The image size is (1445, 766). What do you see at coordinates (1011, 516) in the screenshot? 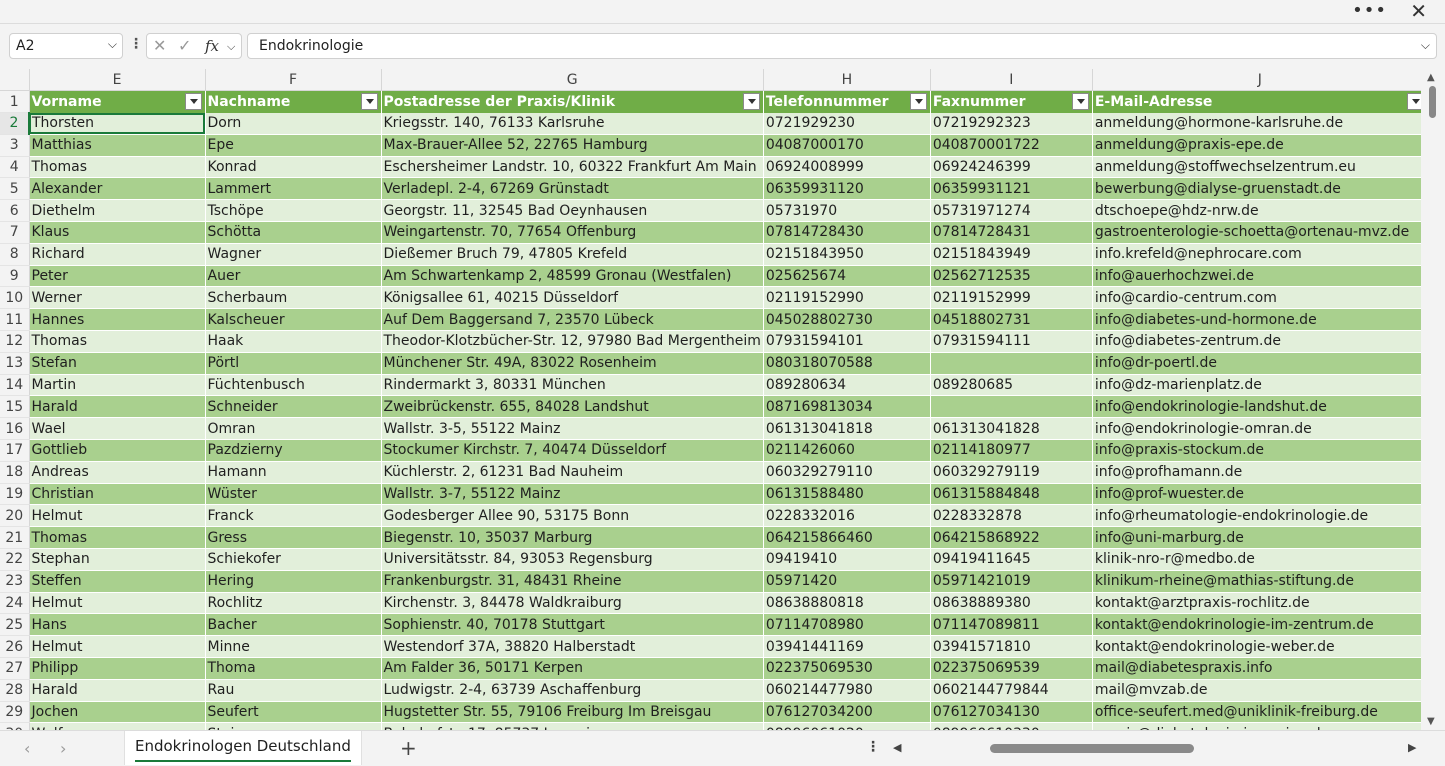
I see `table-cell: 0228332878` at bounding box center [1011, 516].